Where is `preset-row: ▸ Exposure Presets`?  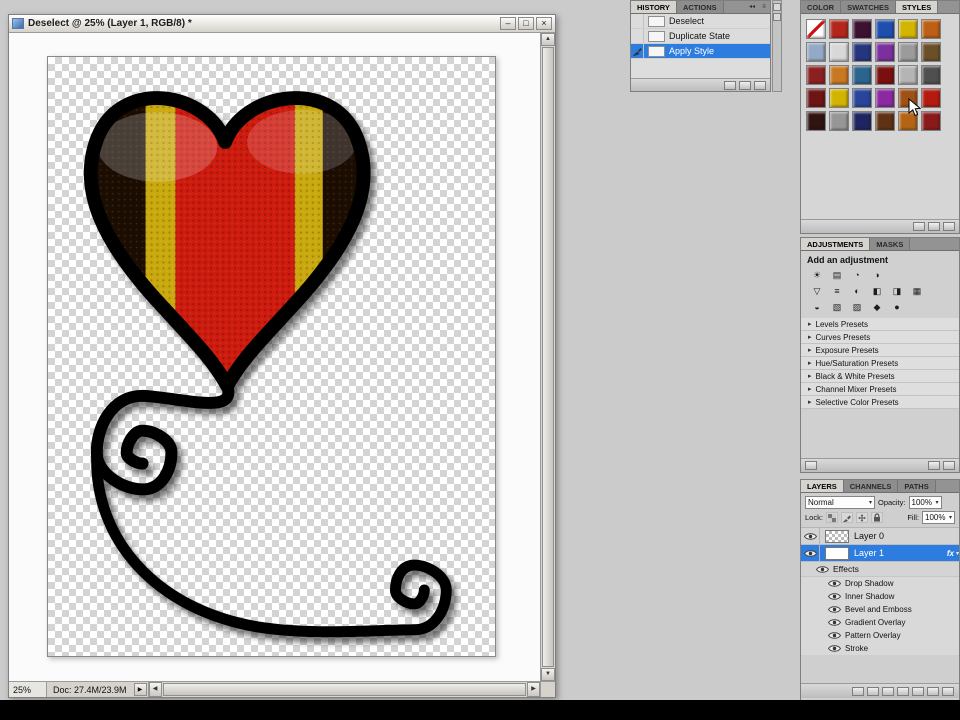 preset-row: ▸ Exposure Presets is located at coordinates (880, 350).